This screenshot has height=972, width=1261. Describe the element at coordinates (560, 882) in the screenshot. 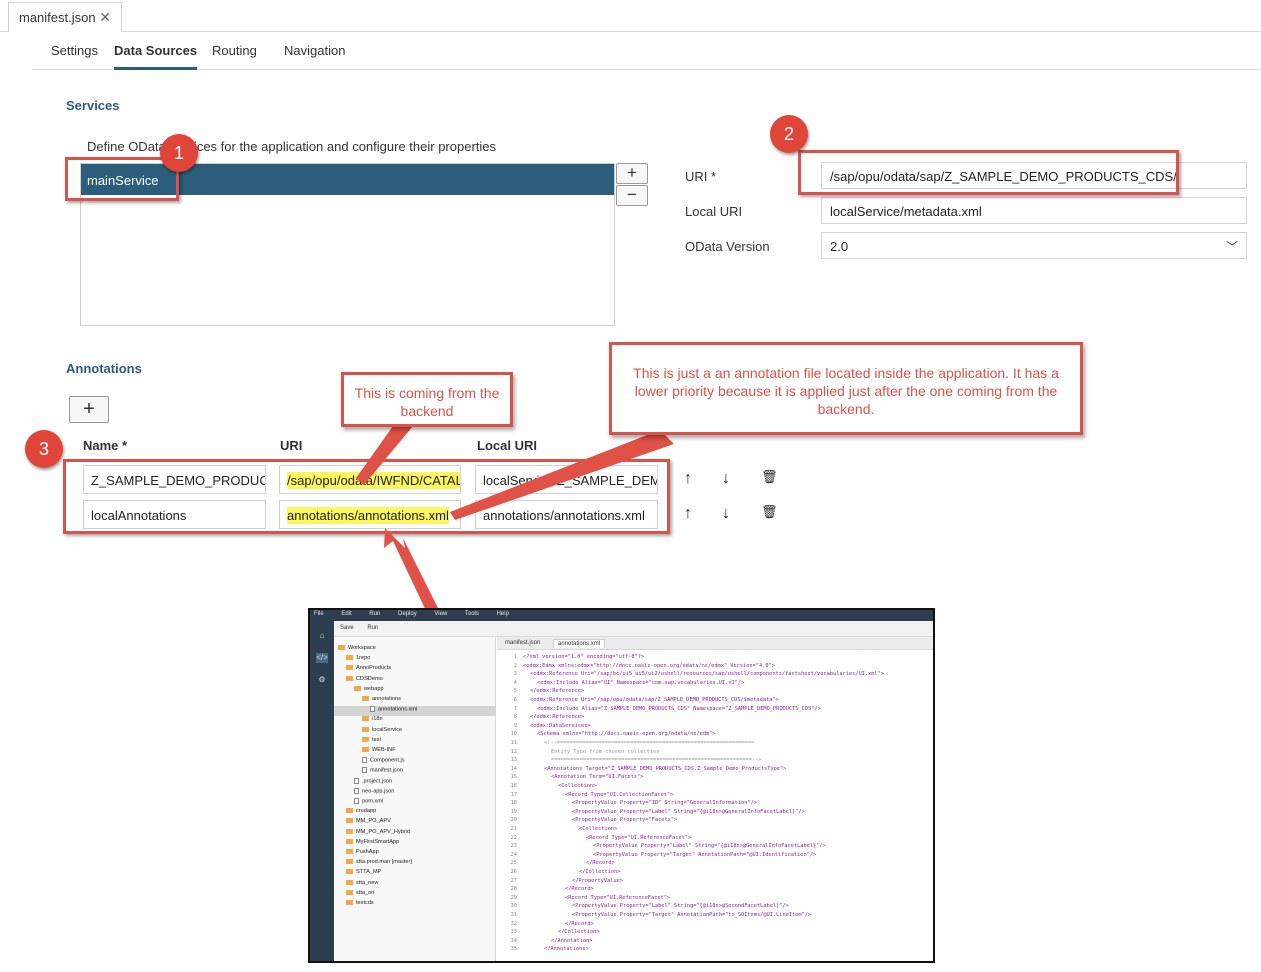

I see `code-line: 27 </PropertyValue>` at that location.